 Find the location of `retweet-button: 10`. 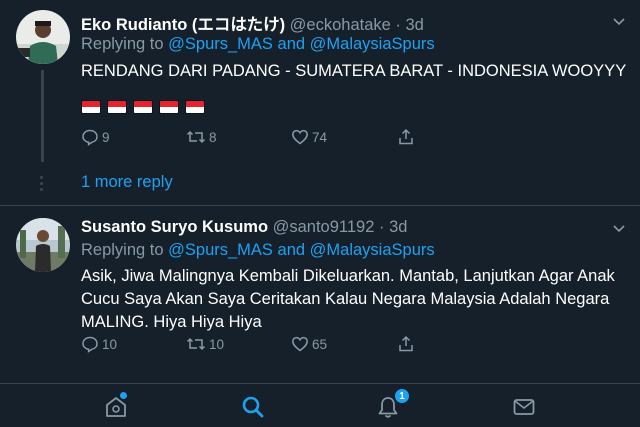

retweet-button: 10 is located at coordinates (205, 344).